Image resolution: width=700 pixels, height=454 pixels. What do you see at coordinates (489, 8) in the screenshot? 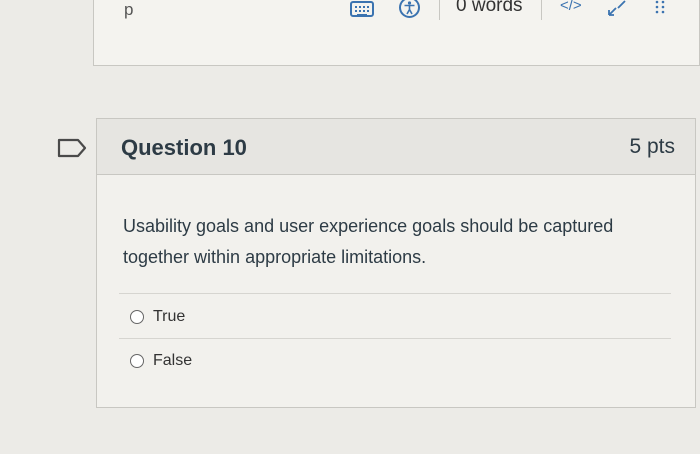
I see `word-count: 0 words` at bounding box center [489, 8].